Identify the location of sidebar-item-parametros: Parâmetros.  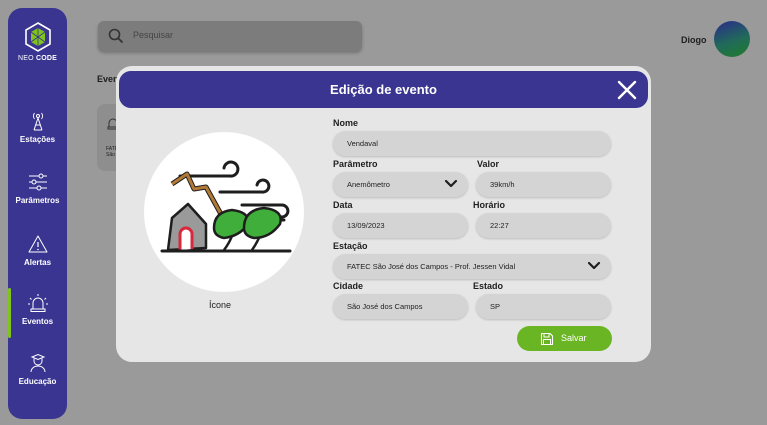
(37, 188).